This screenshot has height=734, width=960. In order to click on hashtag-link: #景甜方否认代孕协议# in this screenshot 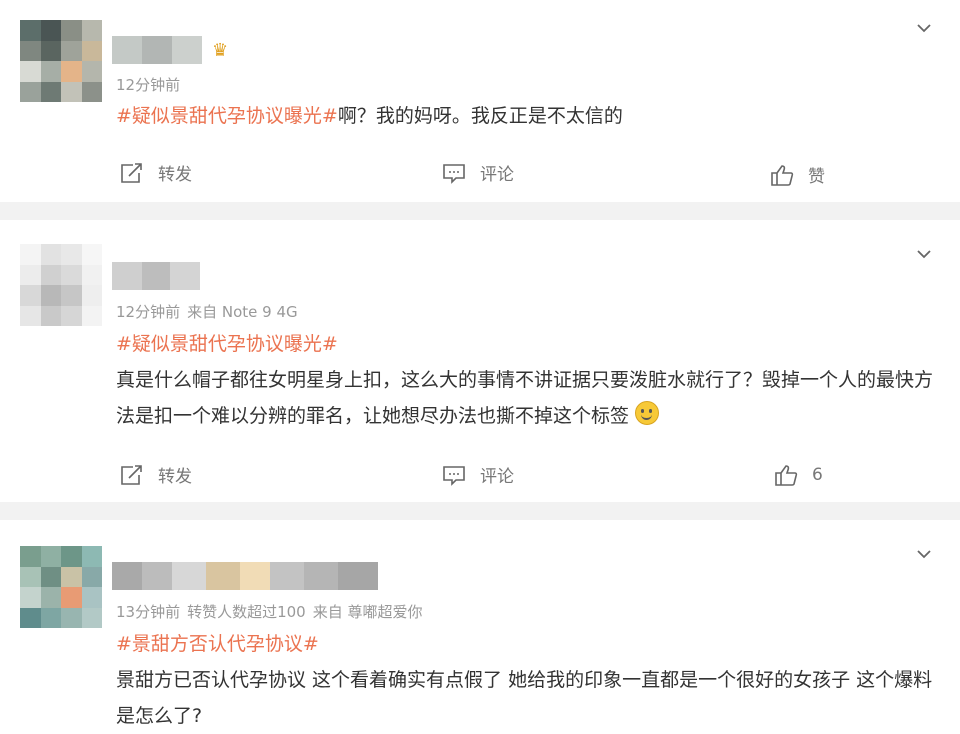, I will do `click(526, 644)`.